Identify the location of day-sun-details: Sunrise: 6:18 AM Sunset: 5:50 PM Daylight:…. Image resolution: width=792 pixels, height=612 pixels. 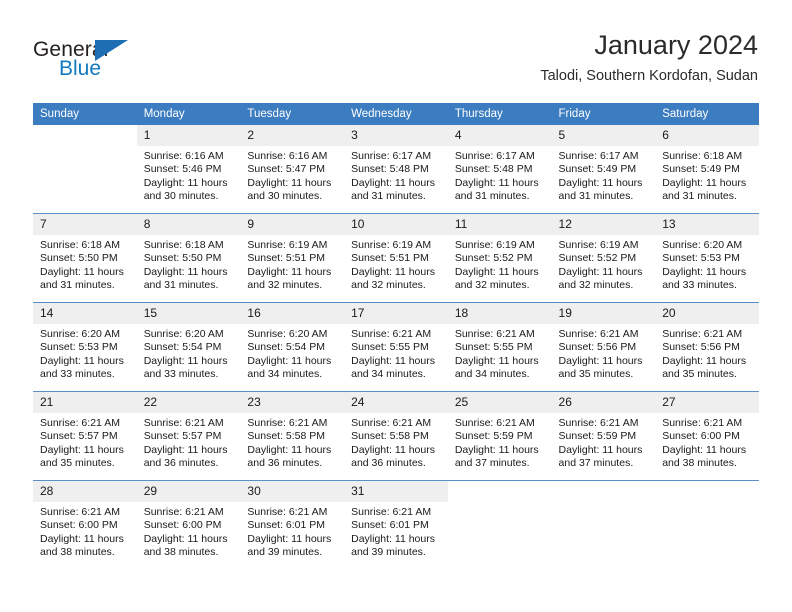
(85, 264).